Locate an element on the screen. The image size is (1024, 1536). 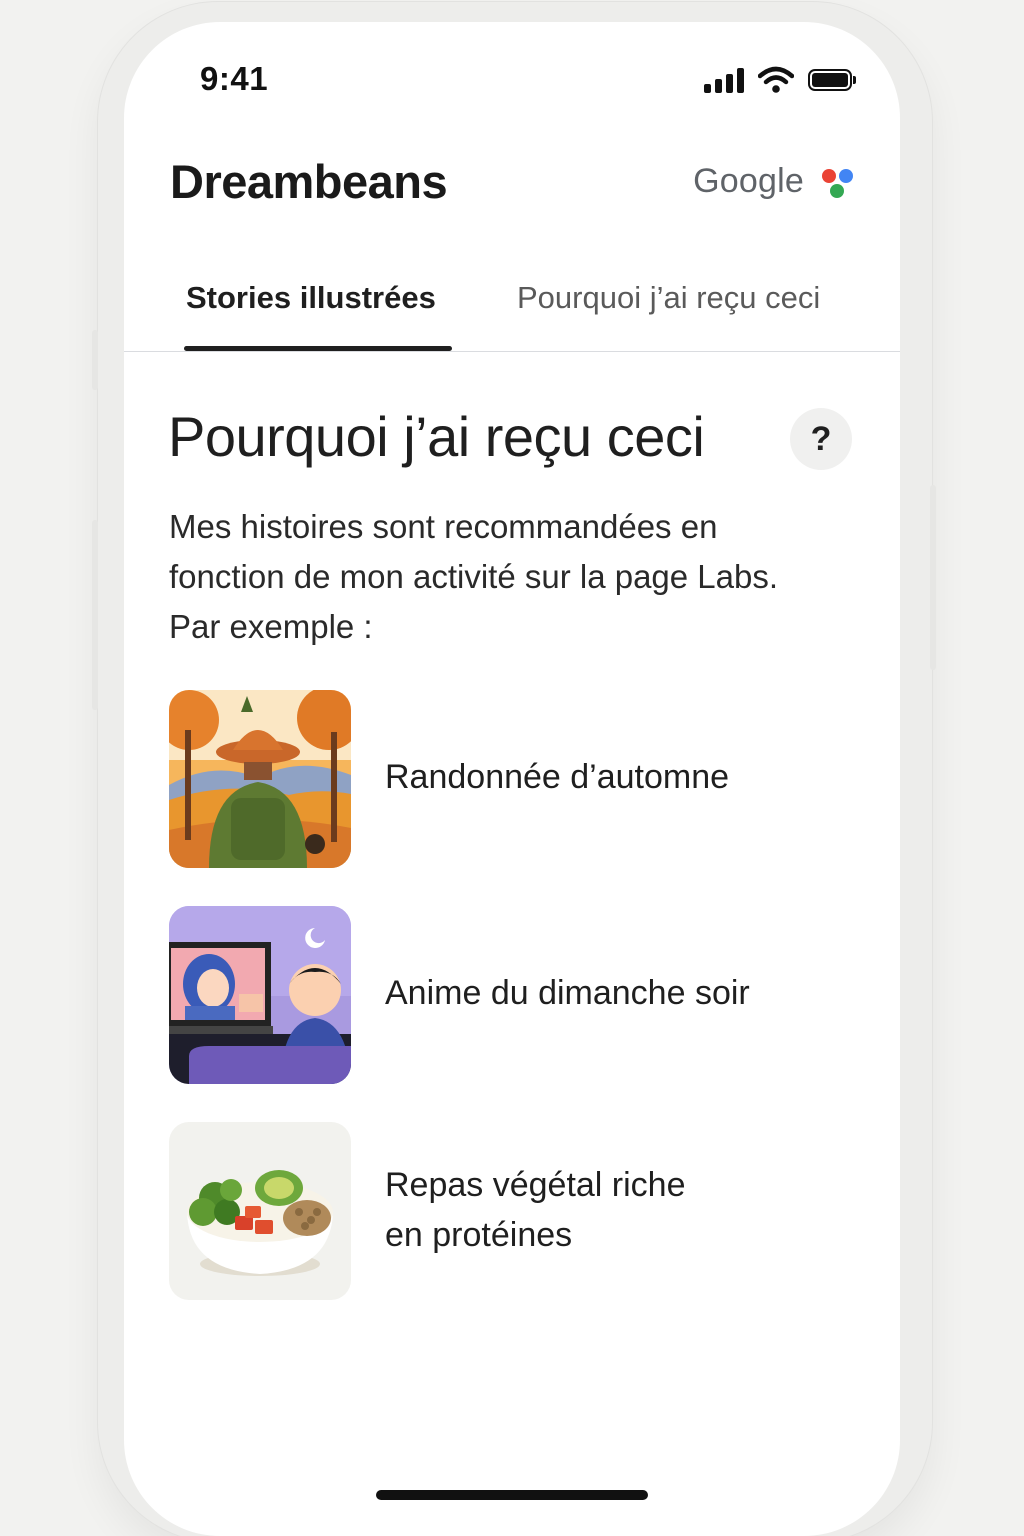
section-title: Pourquoi j’ai reçu ceci is located at coordinates (436, 436).